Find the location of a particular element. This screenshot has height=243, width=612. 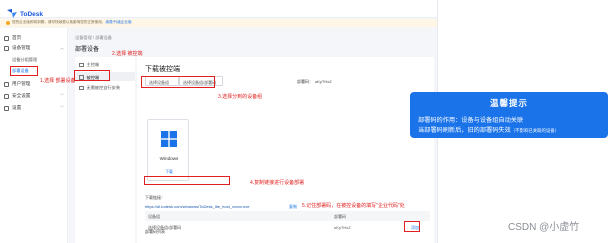

highlight-download-url is located at coordinates (187, 180).